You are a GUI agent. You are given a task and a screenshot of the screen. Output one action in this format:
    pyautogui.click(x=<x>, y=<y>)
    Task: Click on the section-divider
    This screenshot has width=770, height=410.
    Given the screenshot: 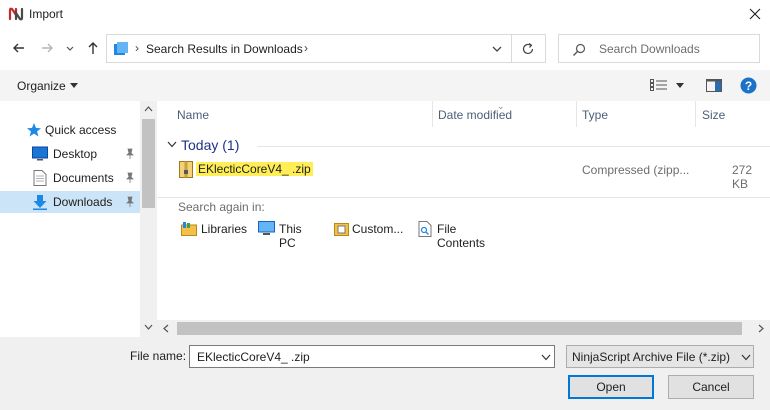 What is the action you would take?
    pyautogui.click(x=463, y=197)
    